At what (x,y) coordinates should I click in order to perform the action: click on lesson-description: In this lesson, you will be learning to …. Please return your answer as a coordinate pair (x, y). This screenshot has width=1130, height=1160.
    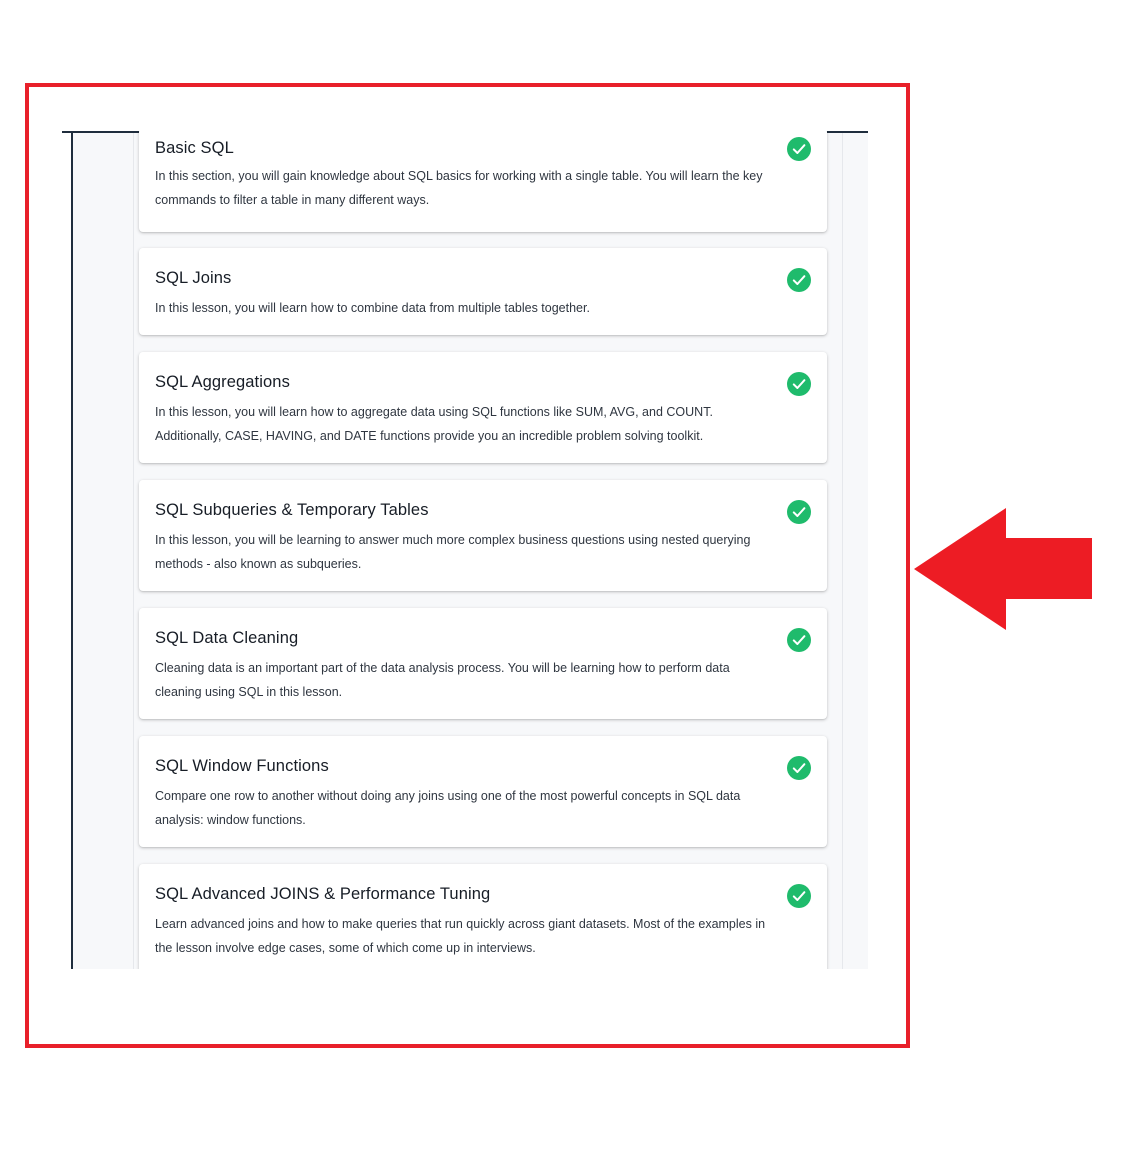
    Looking at the image, I should click on (453, 552).